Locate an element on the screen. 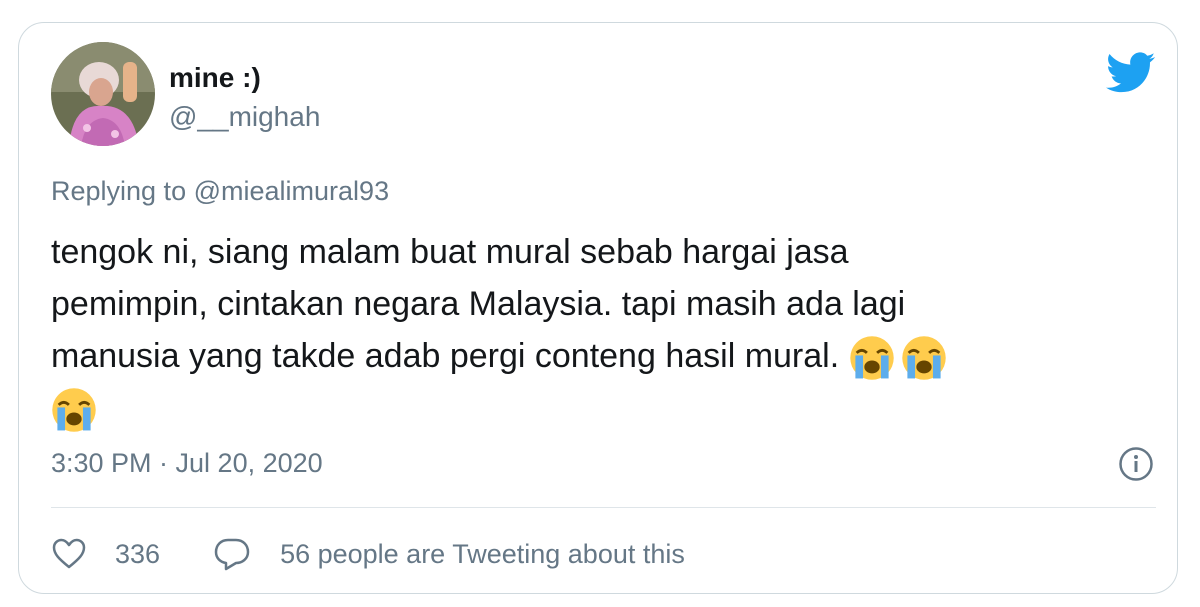  like-count: 336 is located at coordinates (137, 554).